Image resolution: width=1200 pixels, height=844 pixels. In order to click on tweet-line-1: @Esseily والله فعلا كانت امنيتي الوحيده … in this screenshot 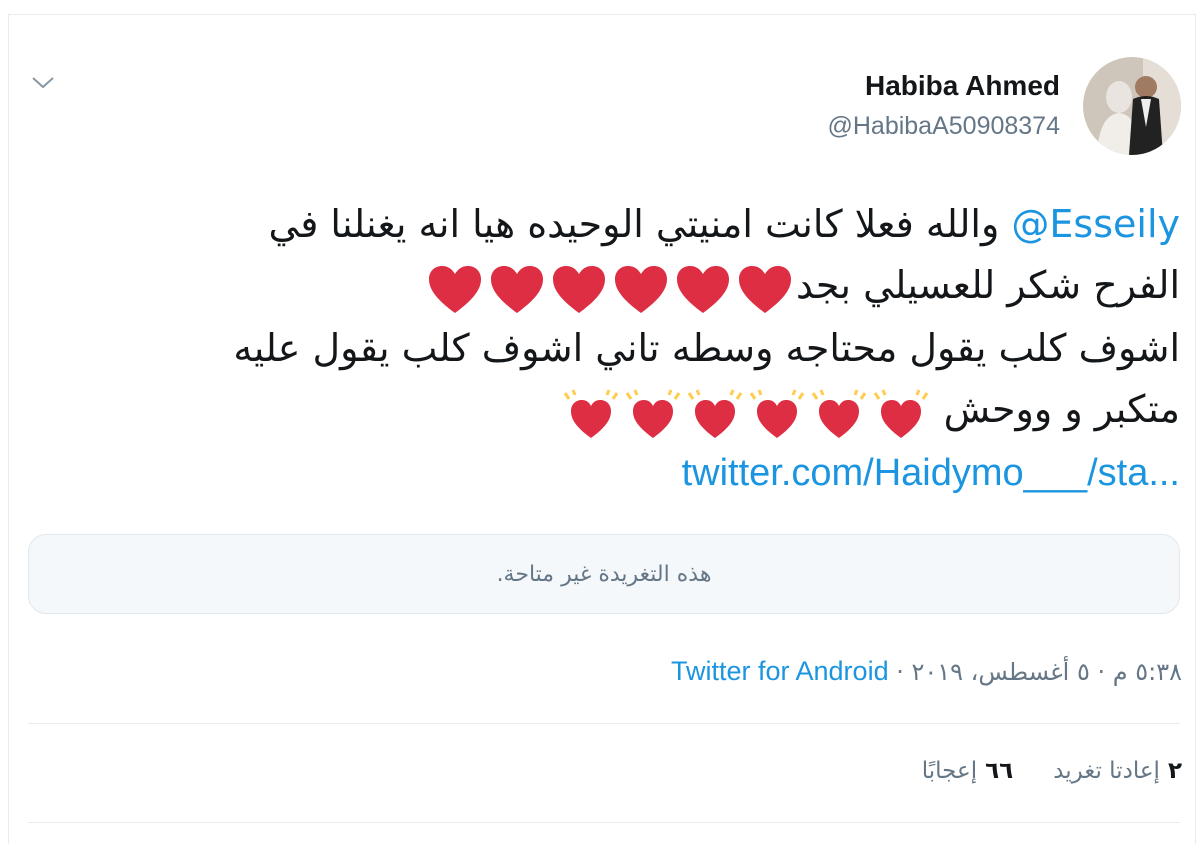, I will do `click(609, 224)`.